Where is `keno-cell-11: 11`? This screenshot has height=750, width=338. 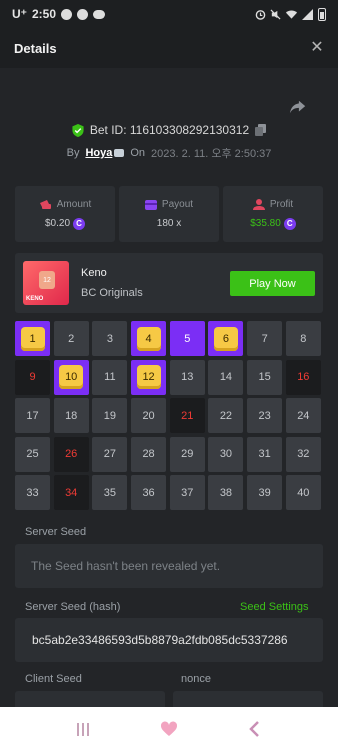 keno-cell-11: 11 is located at coordinates (110, 377).